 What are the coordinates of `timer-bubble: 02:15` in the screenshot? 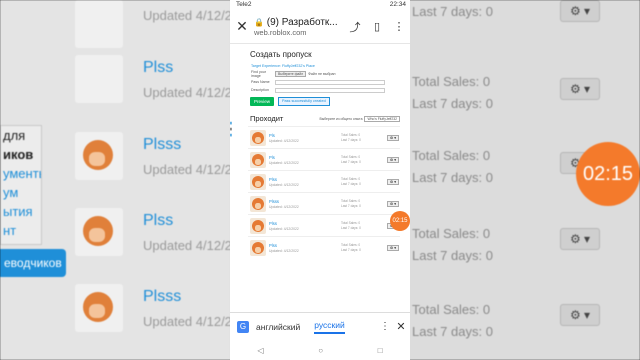 It's located at (400, 221).